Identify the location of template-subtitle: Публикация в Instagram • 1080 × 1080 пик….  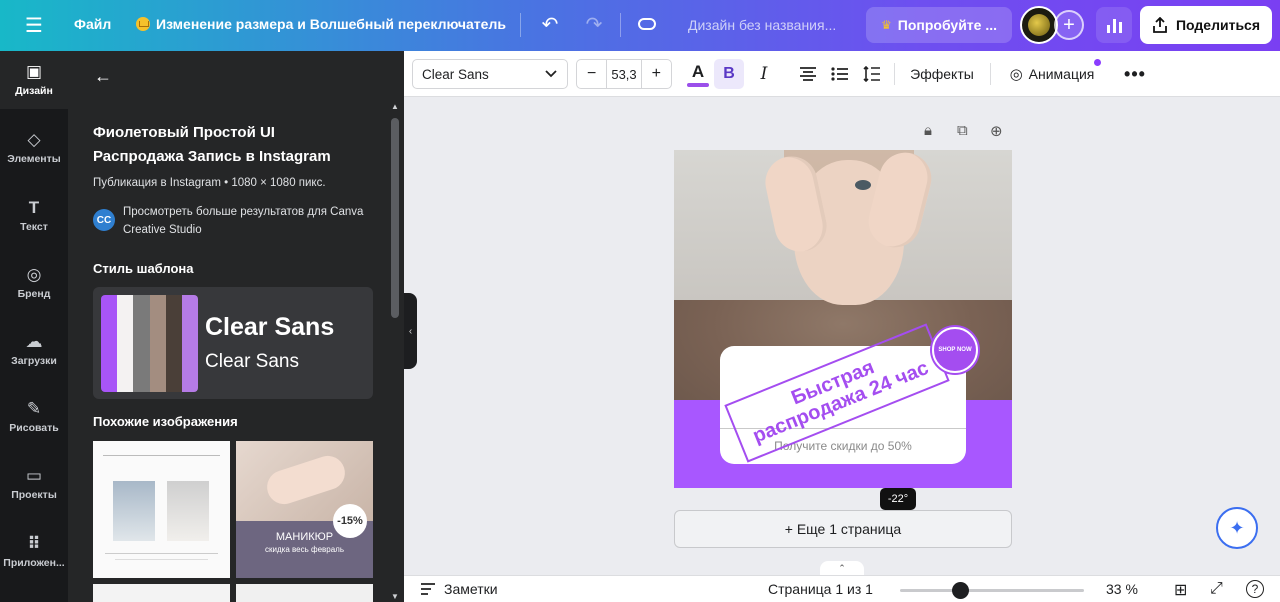
(209, 183).